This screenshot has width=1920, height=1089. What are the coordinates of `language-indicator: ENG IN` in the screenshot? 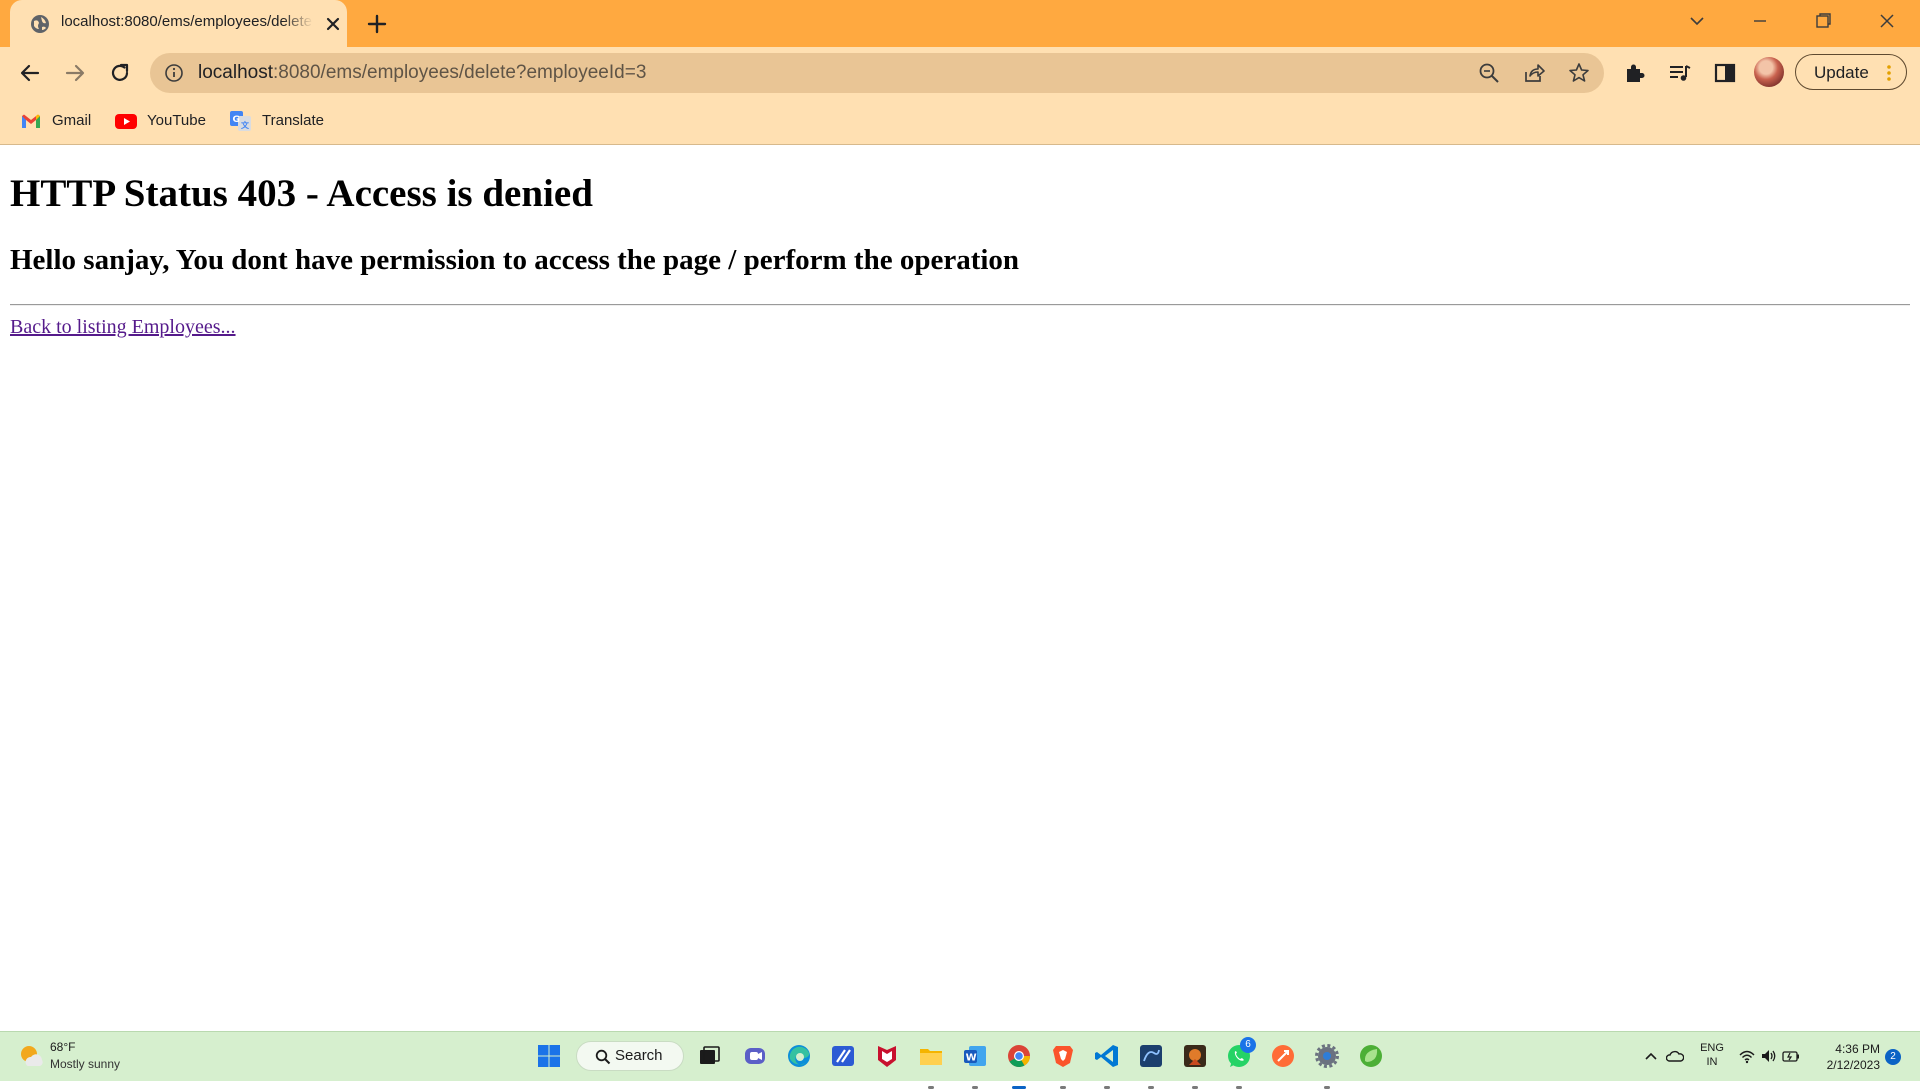 It's located at (1712, 1055).